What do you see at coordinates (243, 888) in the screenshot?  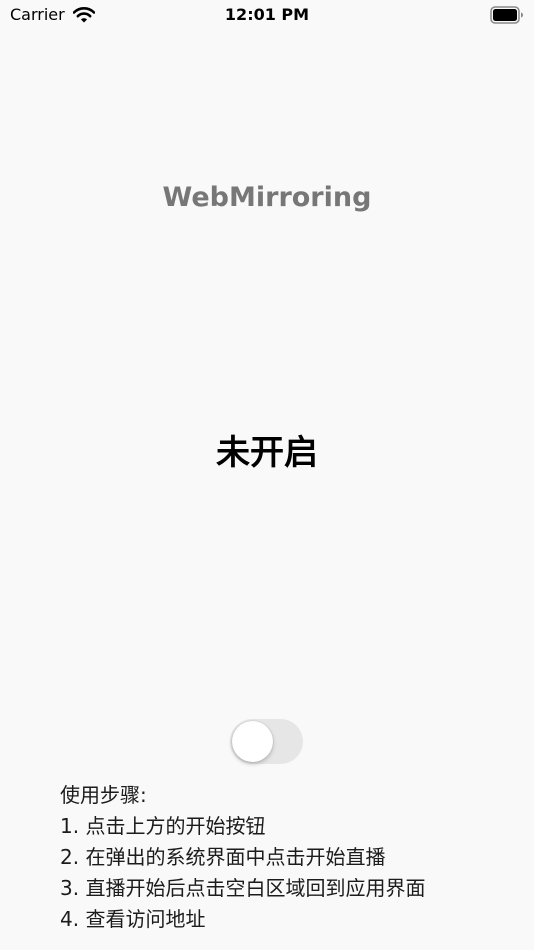 I see `instruction-step: 3. 直播开始后点击空白区域回到应用界面` at bounding box center [243, 888].